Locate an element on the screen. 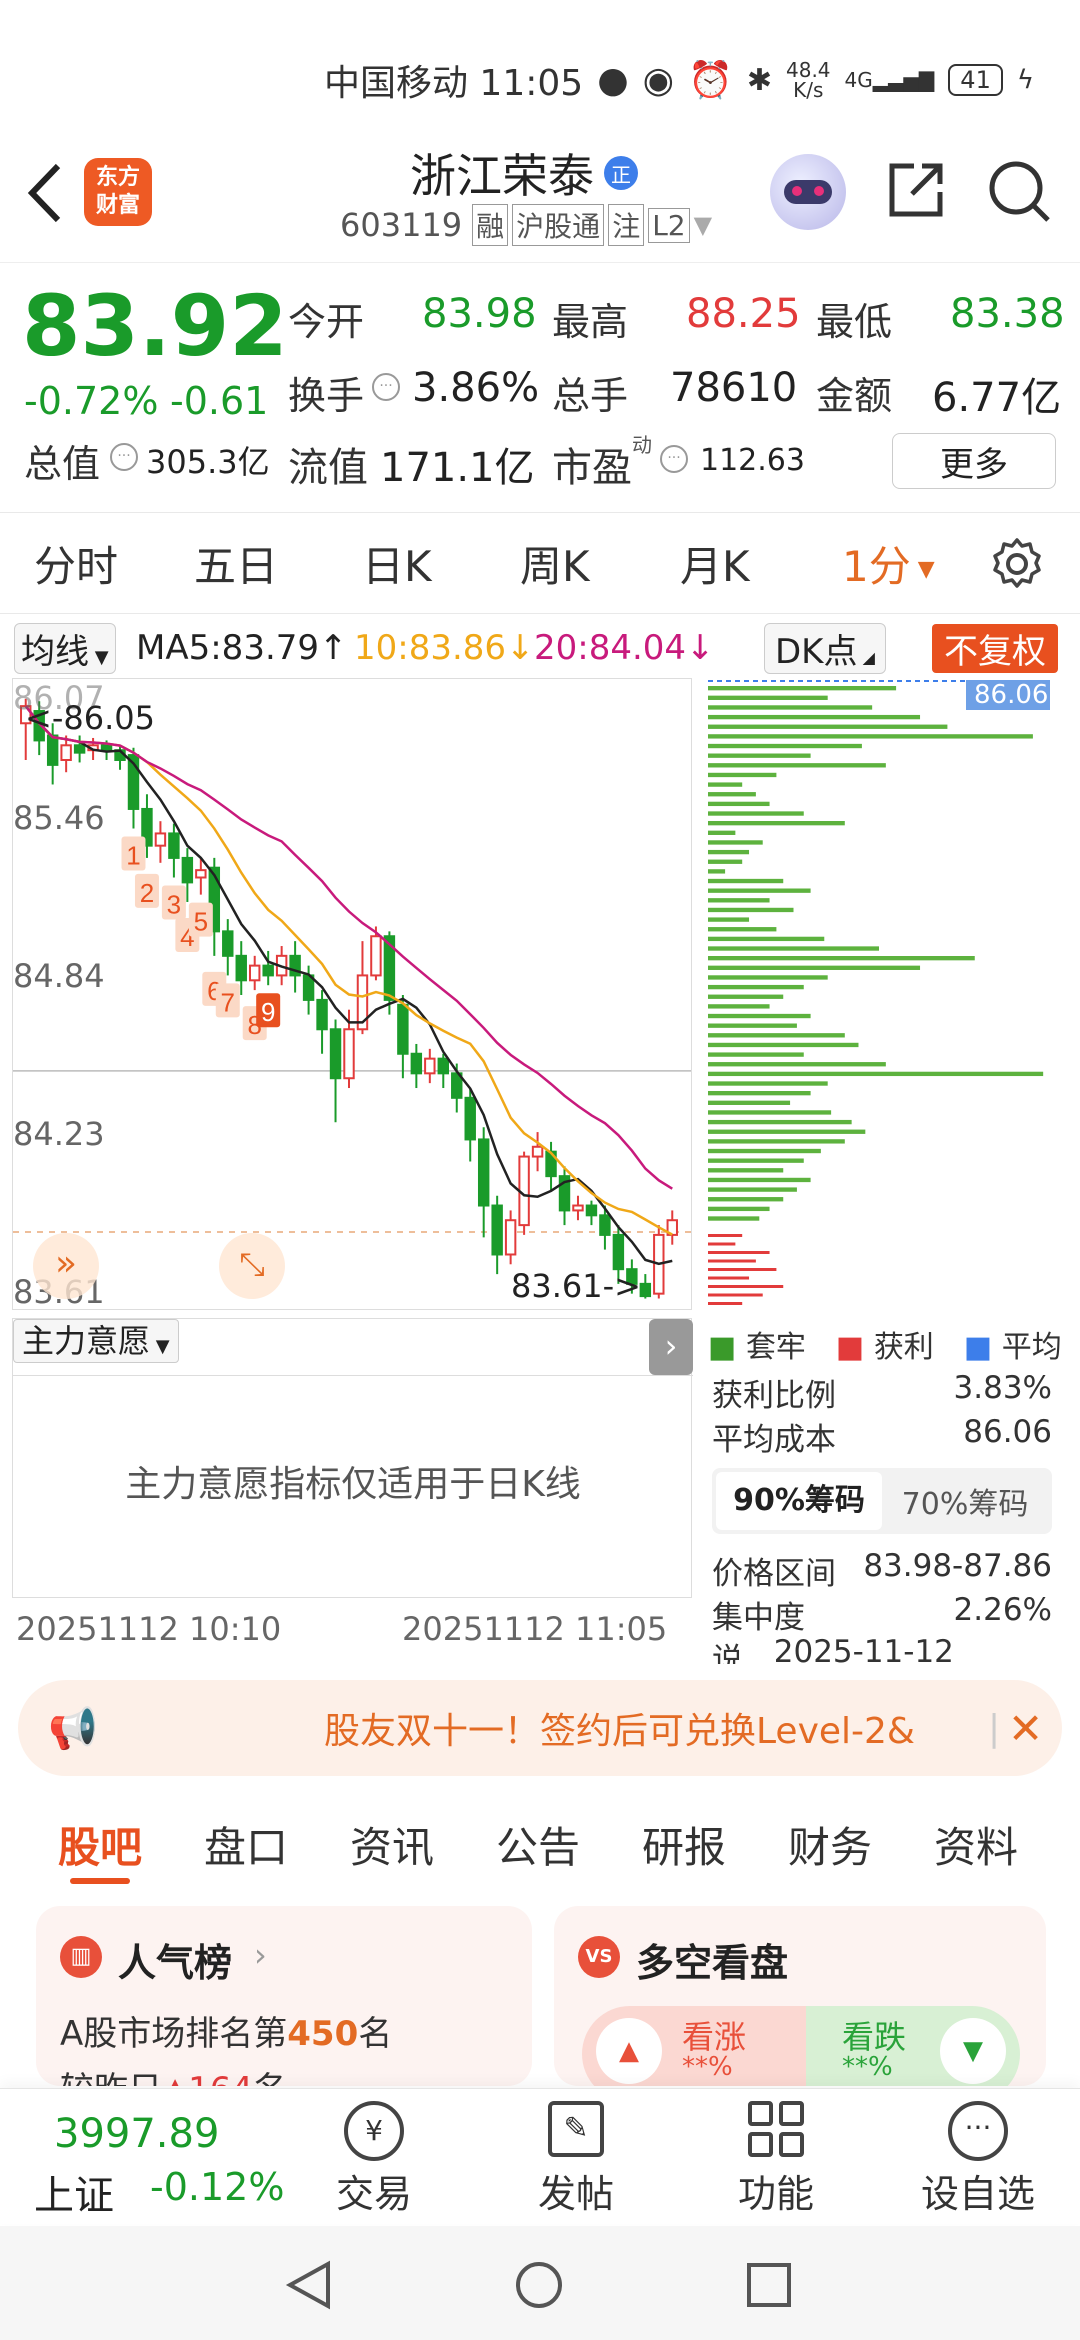 This screenshot has width=1080, height=2340. settings-gear-icon is located at coordinates (1017, 569).